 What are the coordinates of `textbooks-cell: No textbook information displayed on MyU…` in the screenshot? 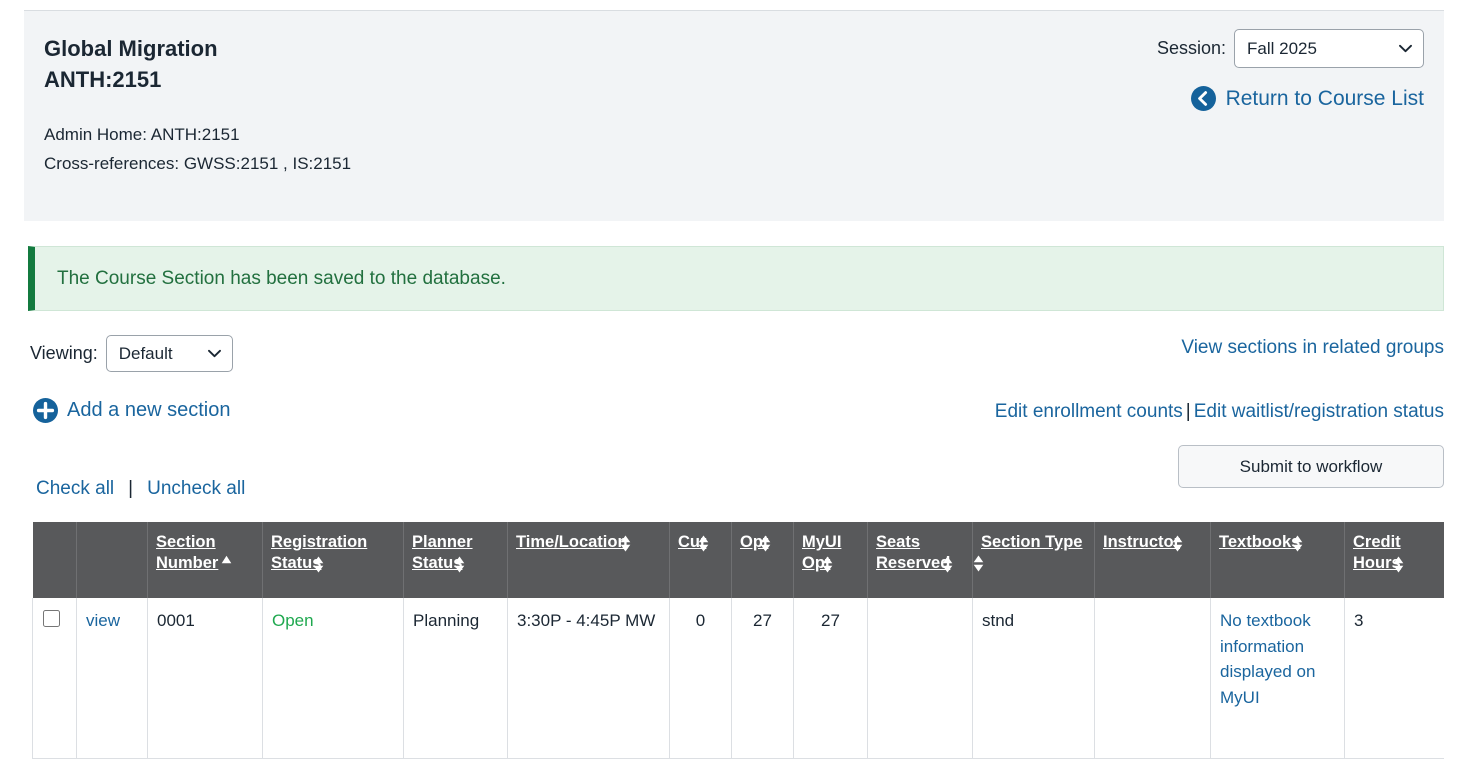 It's located at (1277, 678).